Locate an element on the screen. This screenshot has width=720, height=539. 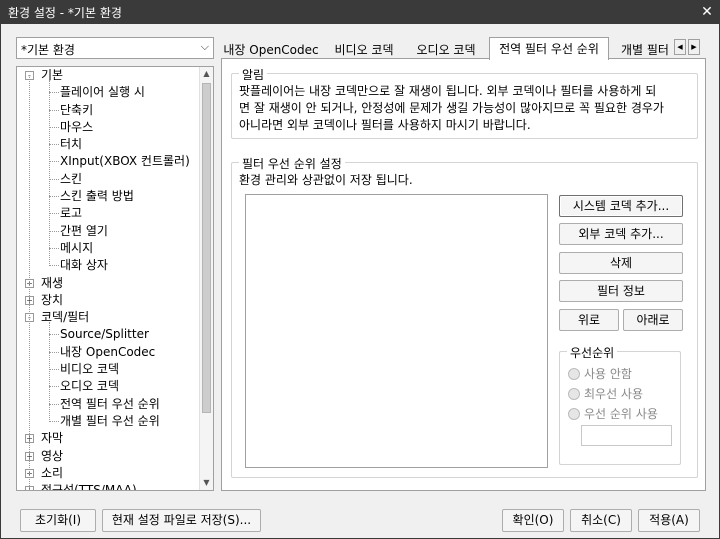
priority-value-input is located at coordinates (626, 435).